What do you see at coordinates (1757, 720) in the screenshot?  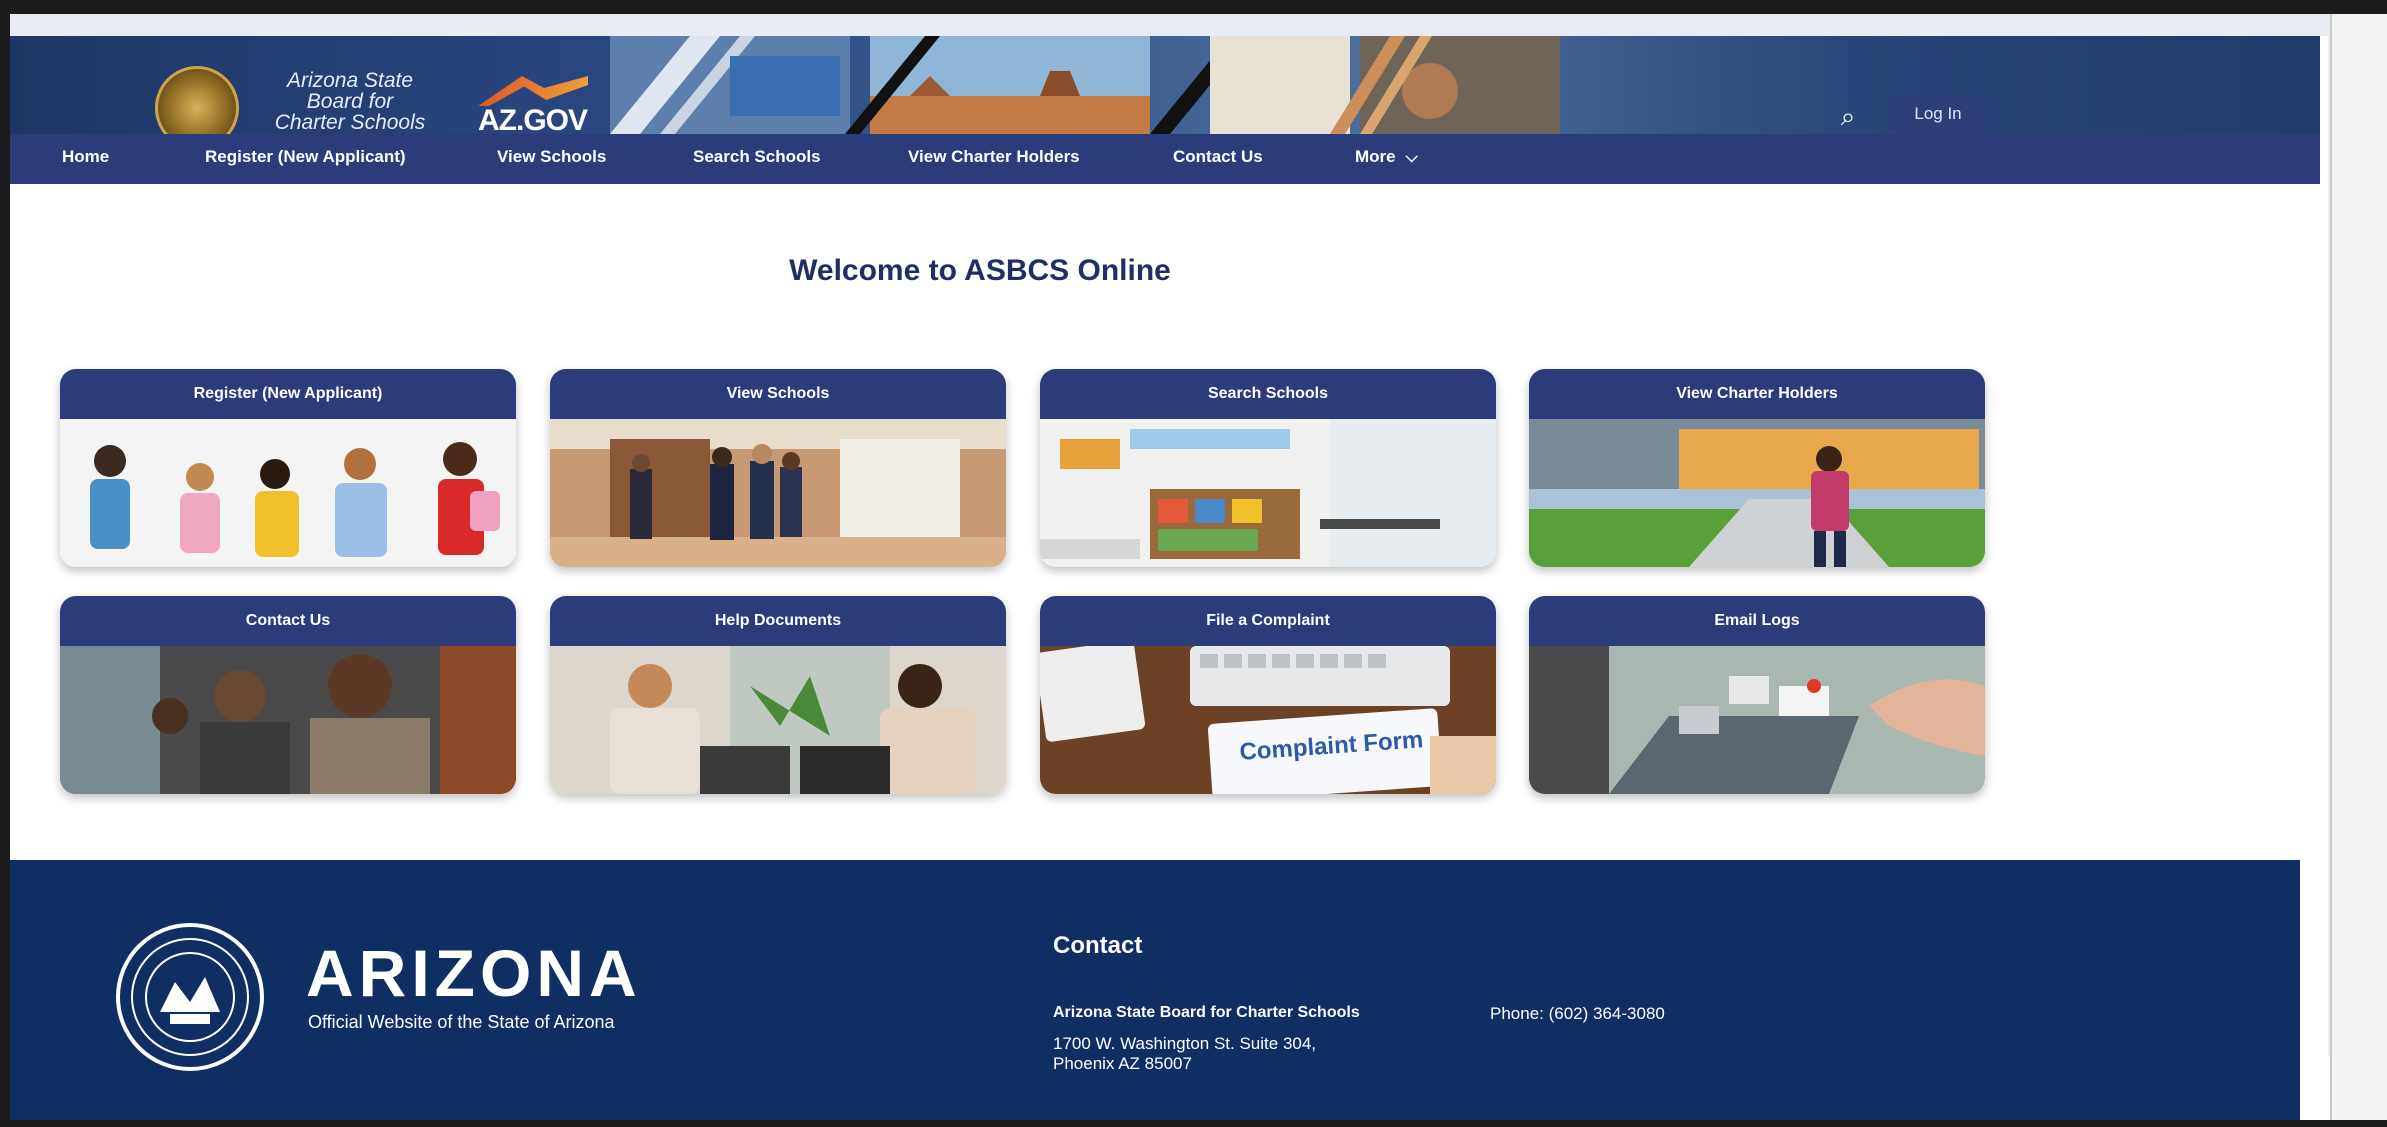 I see `tile-image-email-laptop` at bounding box center [1757, 720].